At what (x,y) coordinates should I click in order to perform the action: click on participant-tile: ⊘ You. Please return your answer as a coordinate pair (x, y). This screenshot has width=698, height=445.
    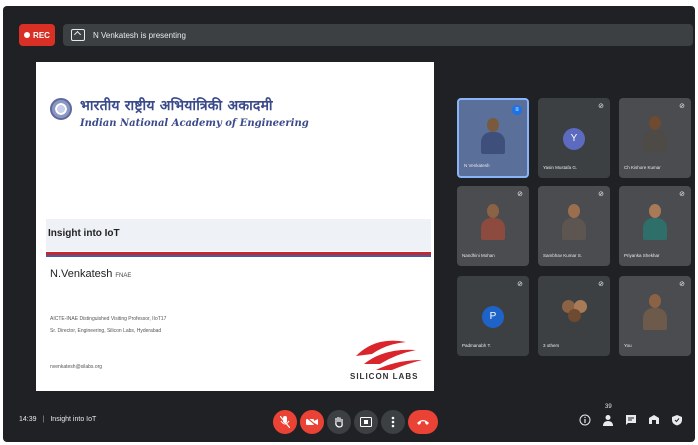
    Looking at the image, I should click on (655, 316).